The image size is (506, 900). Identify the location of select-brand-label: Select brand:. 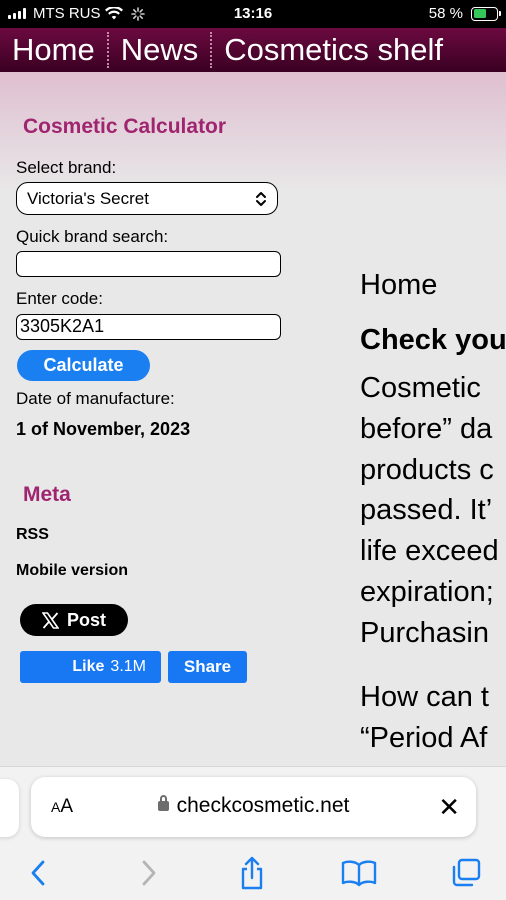
(66, 167).